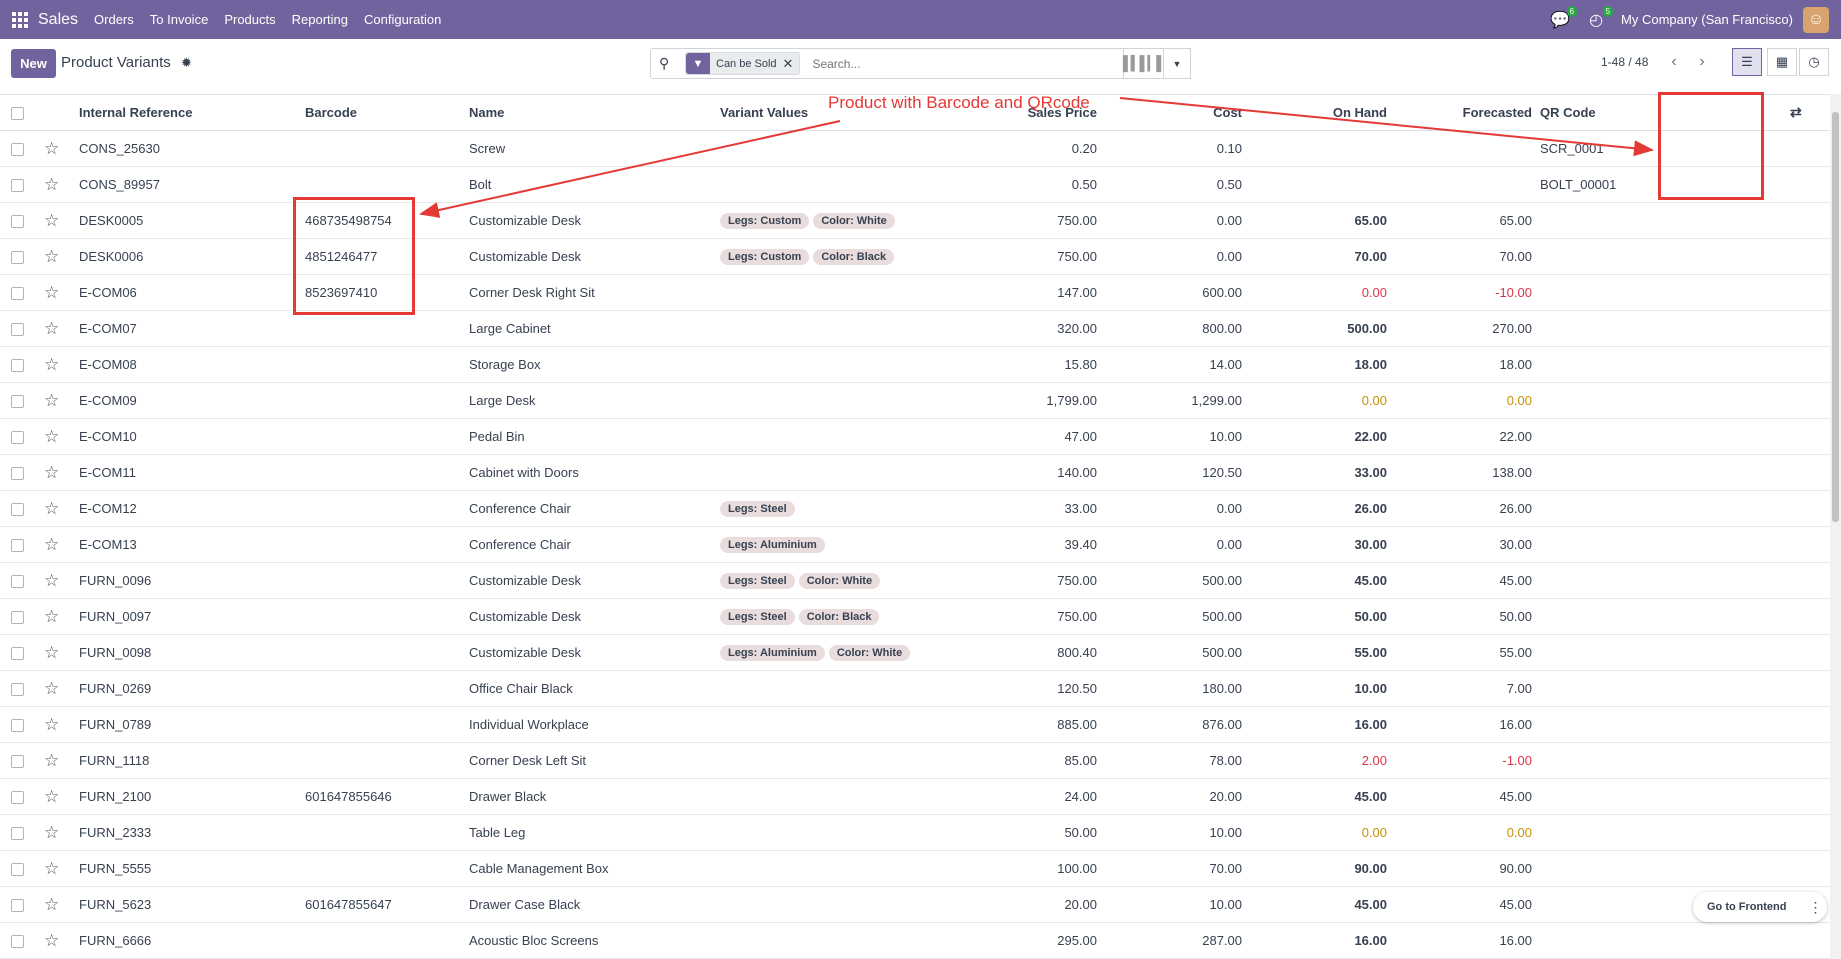 This screenshot has width=1841, height=959. What do you see at coordinates (1563, 17) in the screenshot?
I see `messages-icon: 💬 6` at bounding box center [1563, 17].